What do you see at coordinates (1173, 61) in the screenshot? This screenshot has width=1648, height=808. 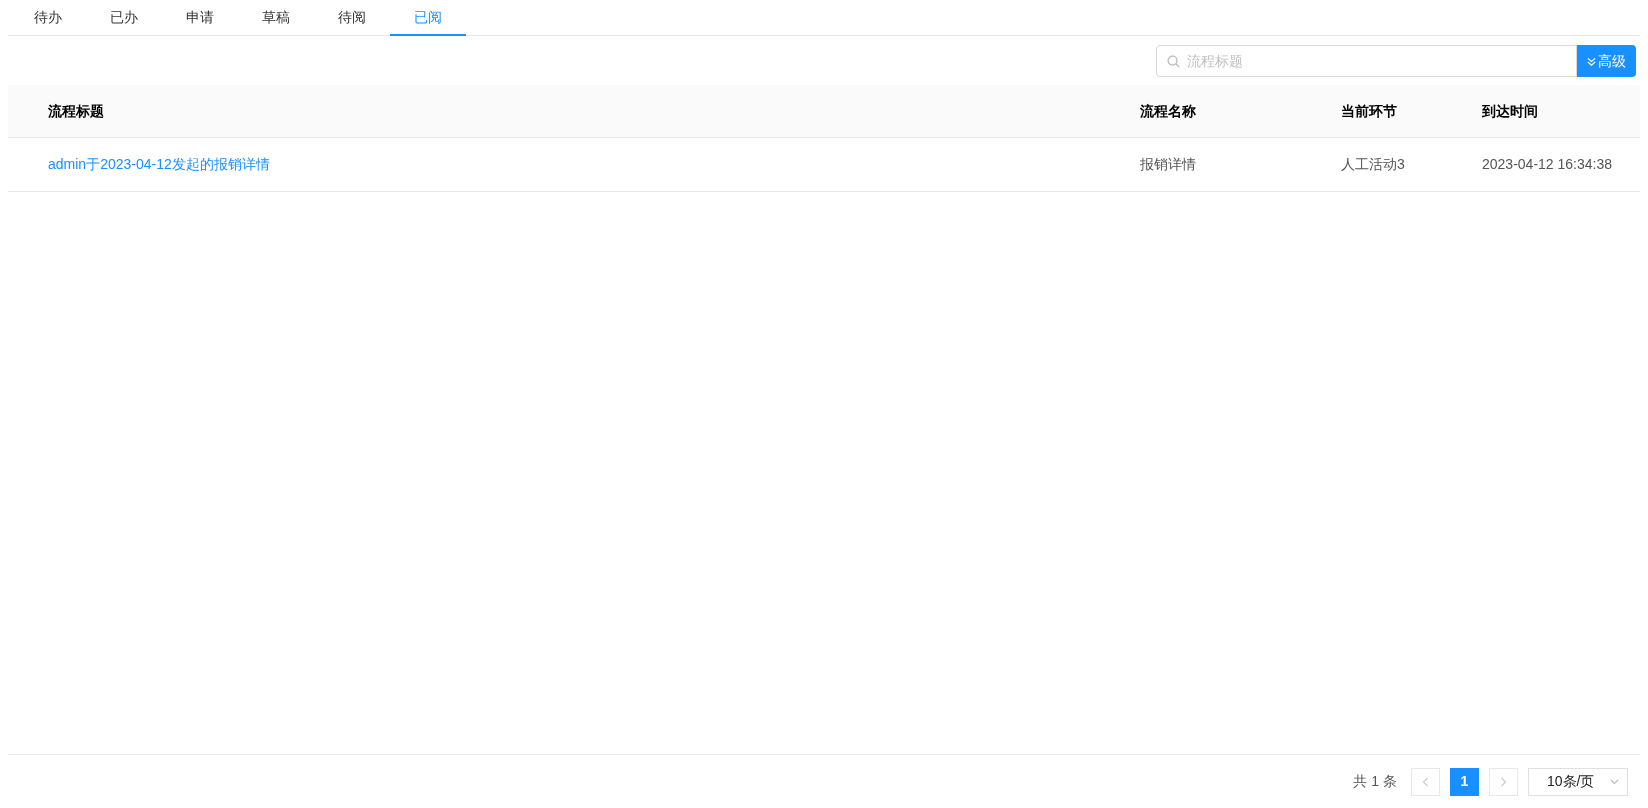 I see `search-icon` at bounding box center [1173, 61].